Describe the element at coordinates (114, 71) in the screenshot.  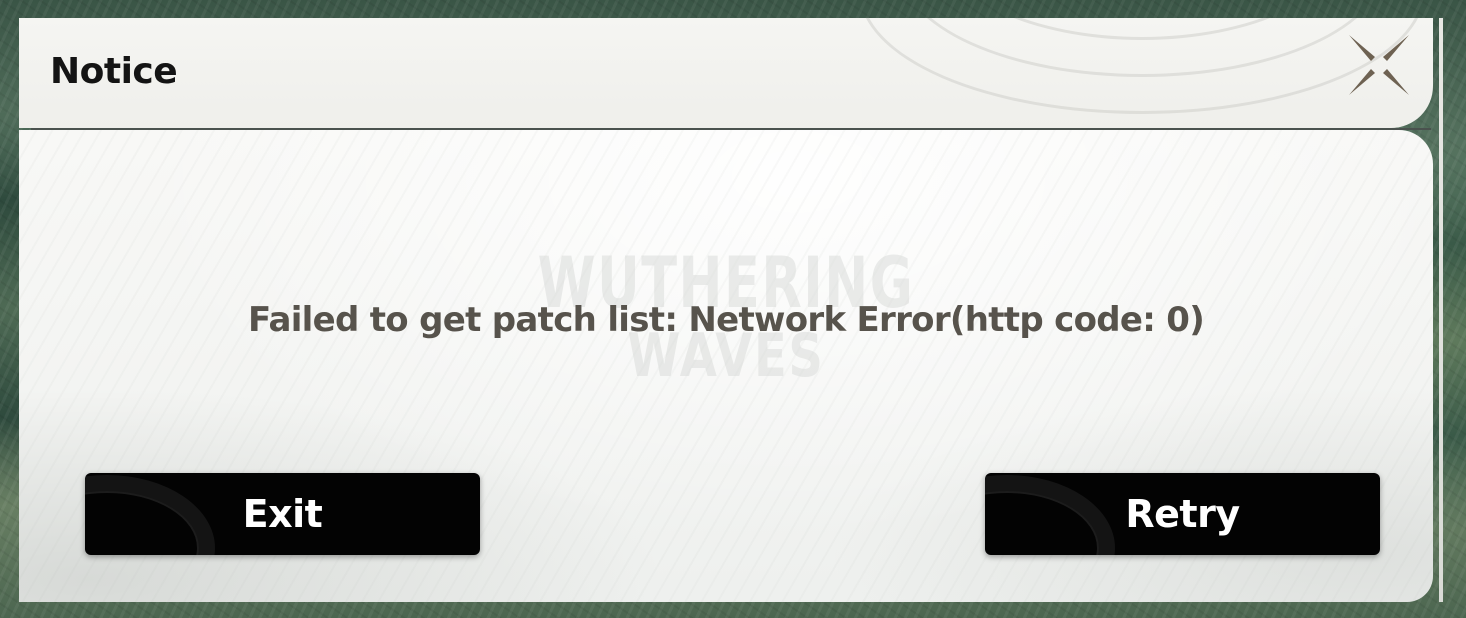
I see `dialog-title: Notice` at that location.